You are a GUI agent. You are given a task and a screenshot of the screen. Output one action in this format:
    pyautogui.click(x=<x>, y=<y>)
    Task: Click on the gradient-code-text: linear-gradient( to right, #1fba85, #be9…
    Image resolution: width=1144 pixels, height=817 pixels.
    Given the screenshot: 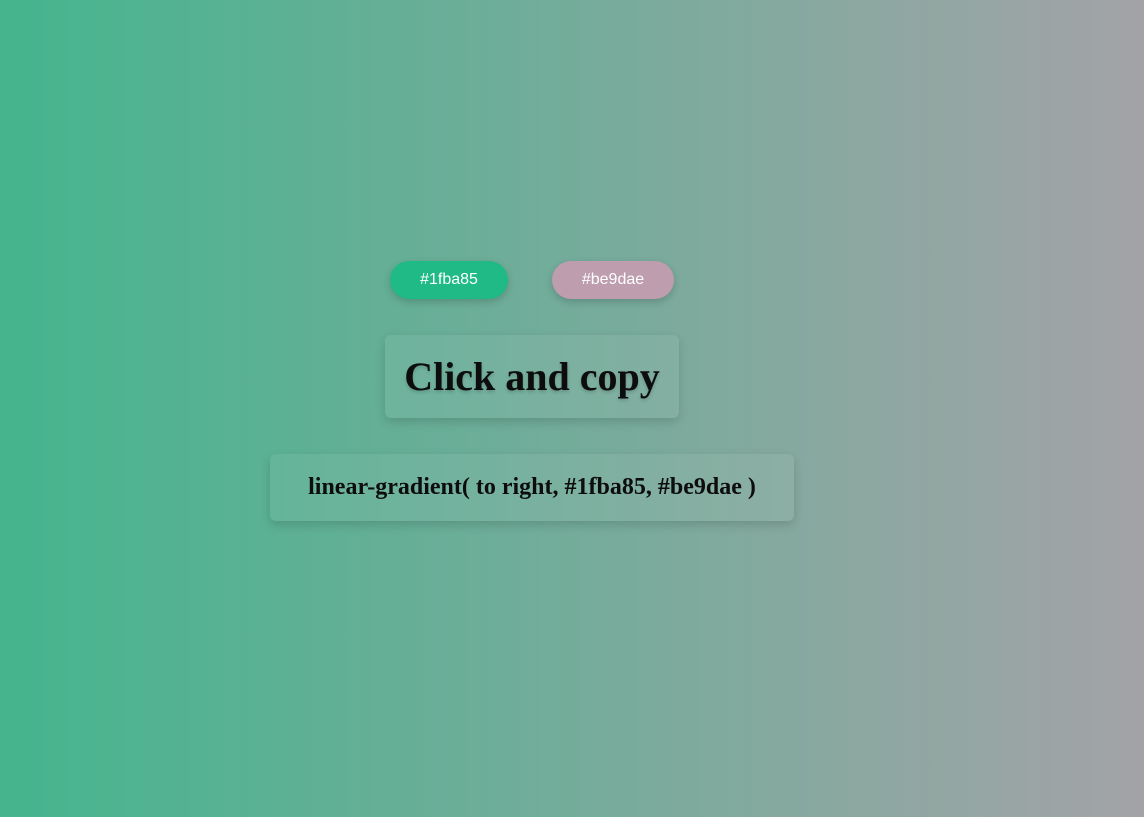 What is the action you would take?
    pyautogui.click(x=532, y=487)
    